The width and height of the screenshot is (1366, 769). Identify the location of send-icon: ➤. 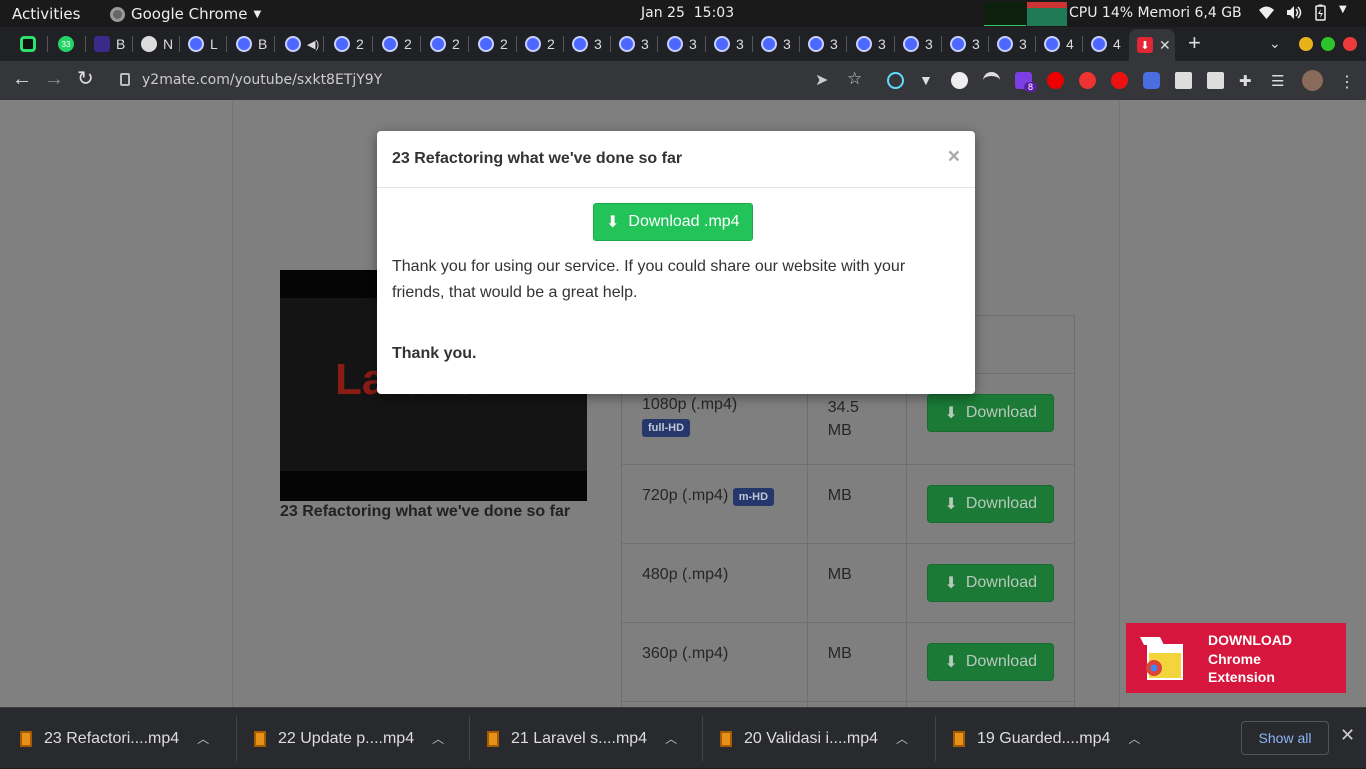
(823, 79).